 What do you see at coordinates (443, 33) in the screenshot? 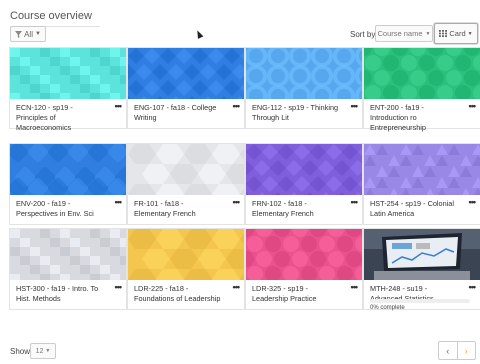
I see `grid-icon` at bounding box center [443, 33].